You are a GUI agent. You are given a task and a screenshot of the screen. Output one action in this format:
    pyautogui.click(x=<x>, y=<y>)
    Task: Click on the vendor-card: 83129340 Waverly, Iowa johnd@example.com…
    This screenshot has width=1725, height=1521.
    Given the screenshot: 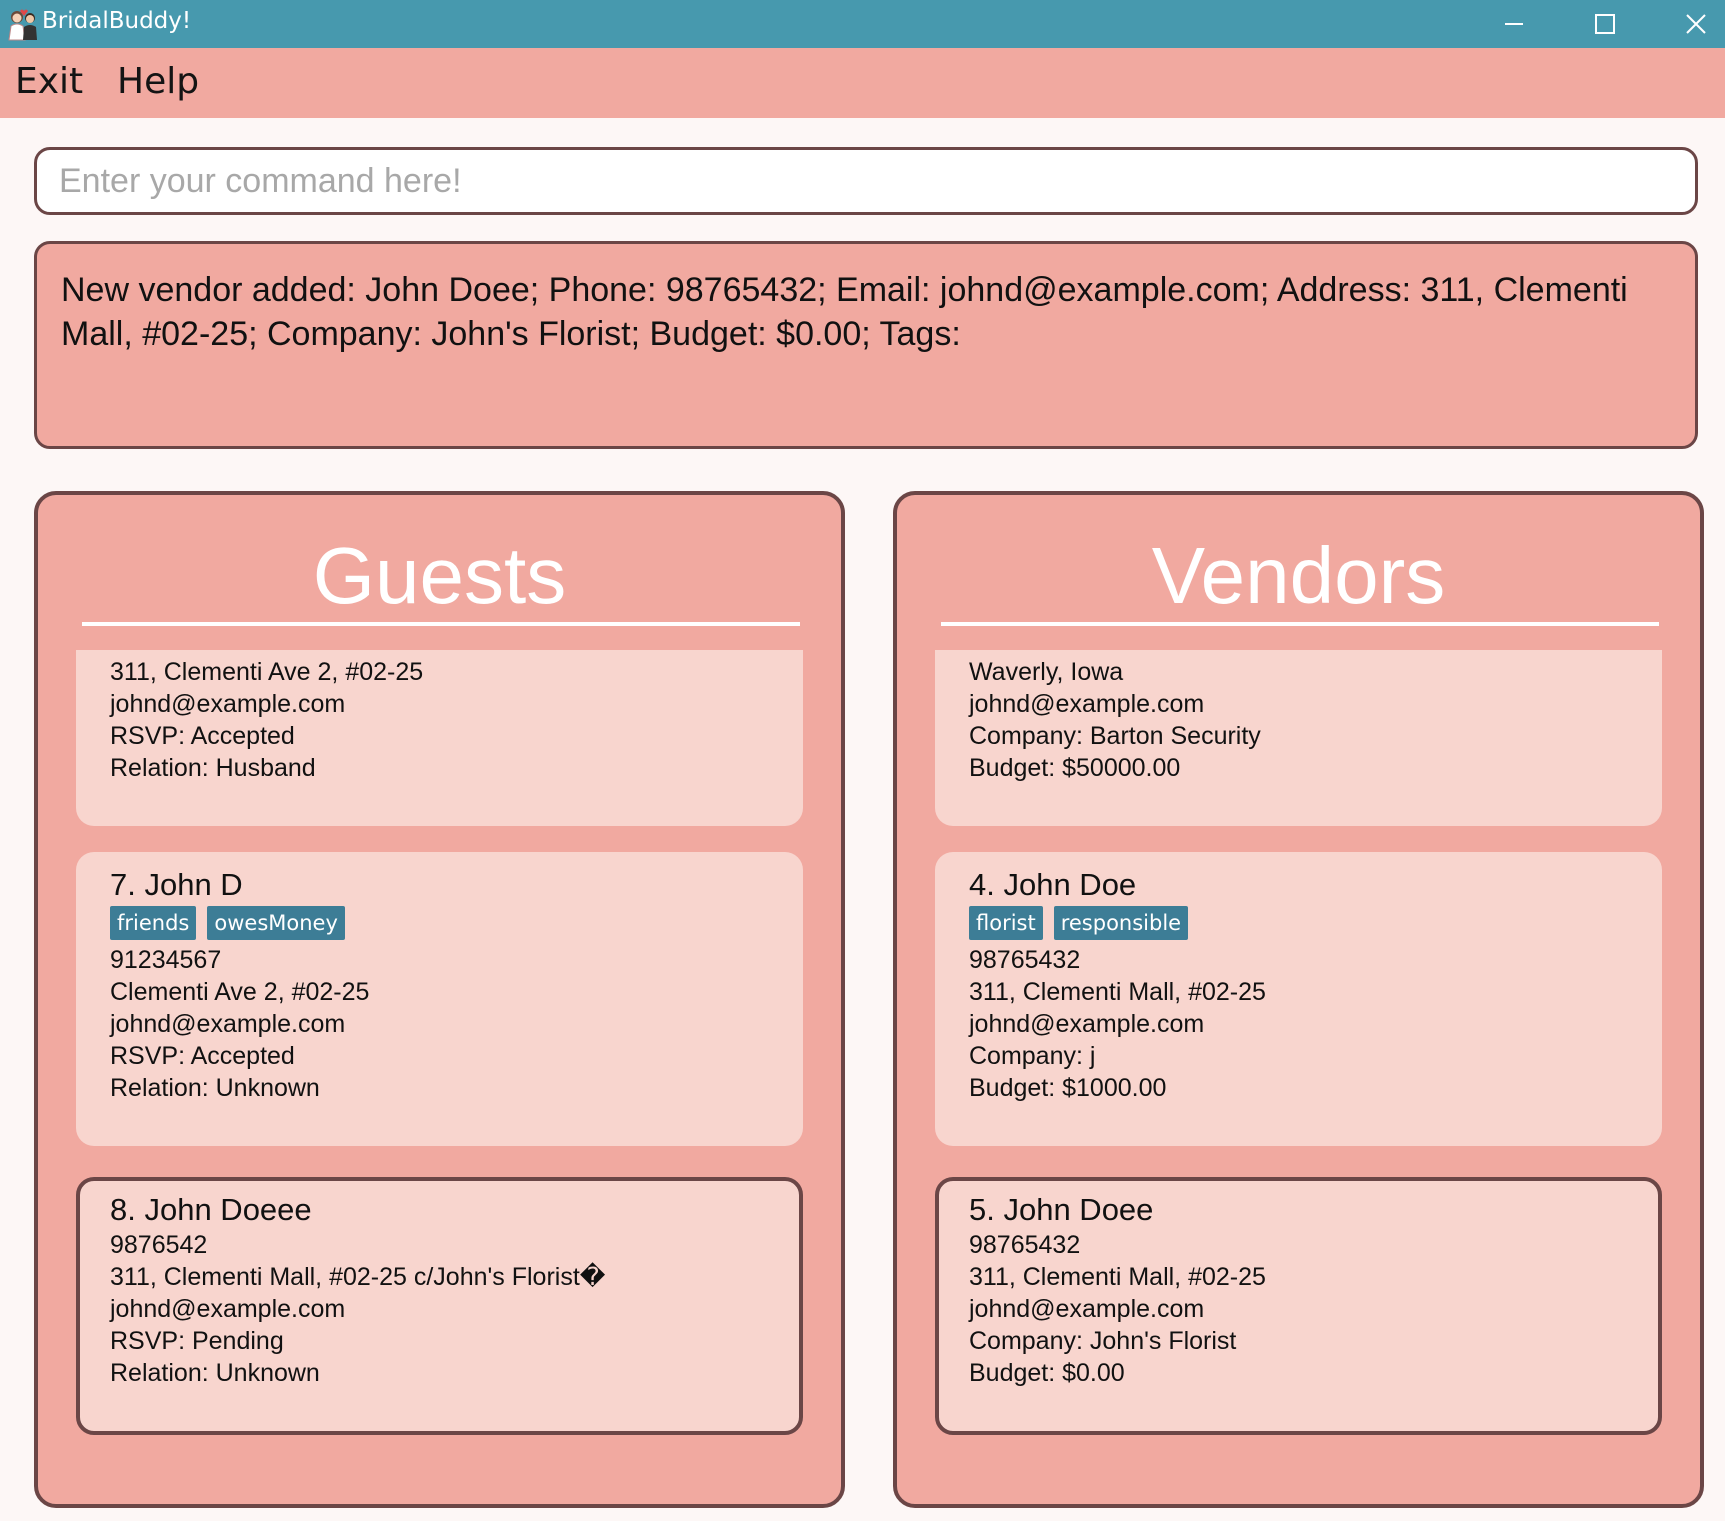 What is the action you would take?
    pyautogui.click(x=1298, y=738)
    